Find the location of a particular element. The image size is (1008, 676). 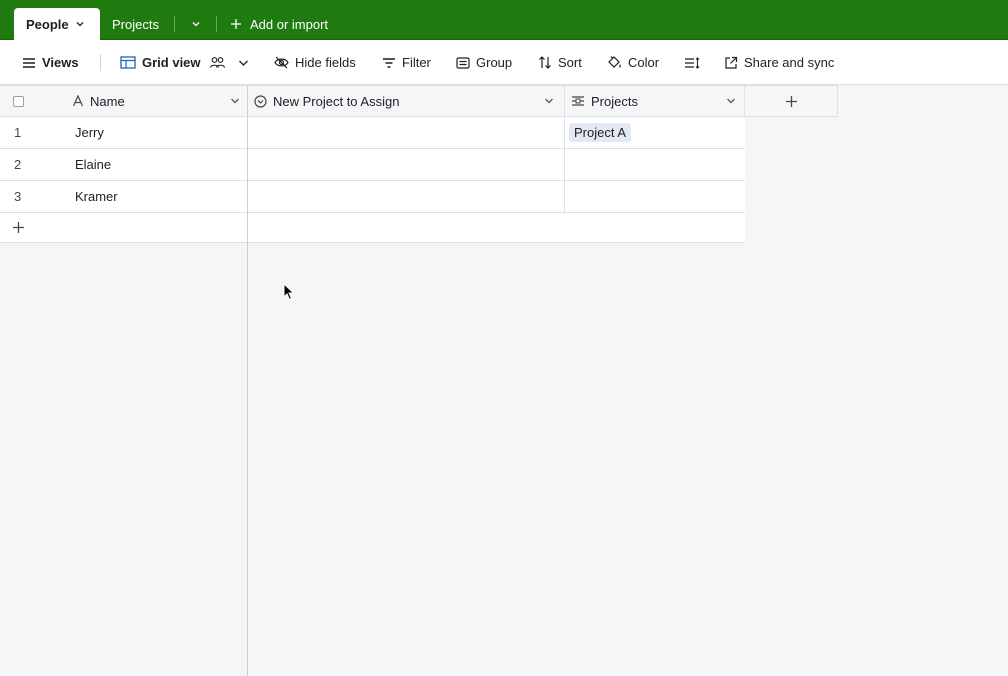

column-header-projects: Projects is located at coordinates (655, 101).